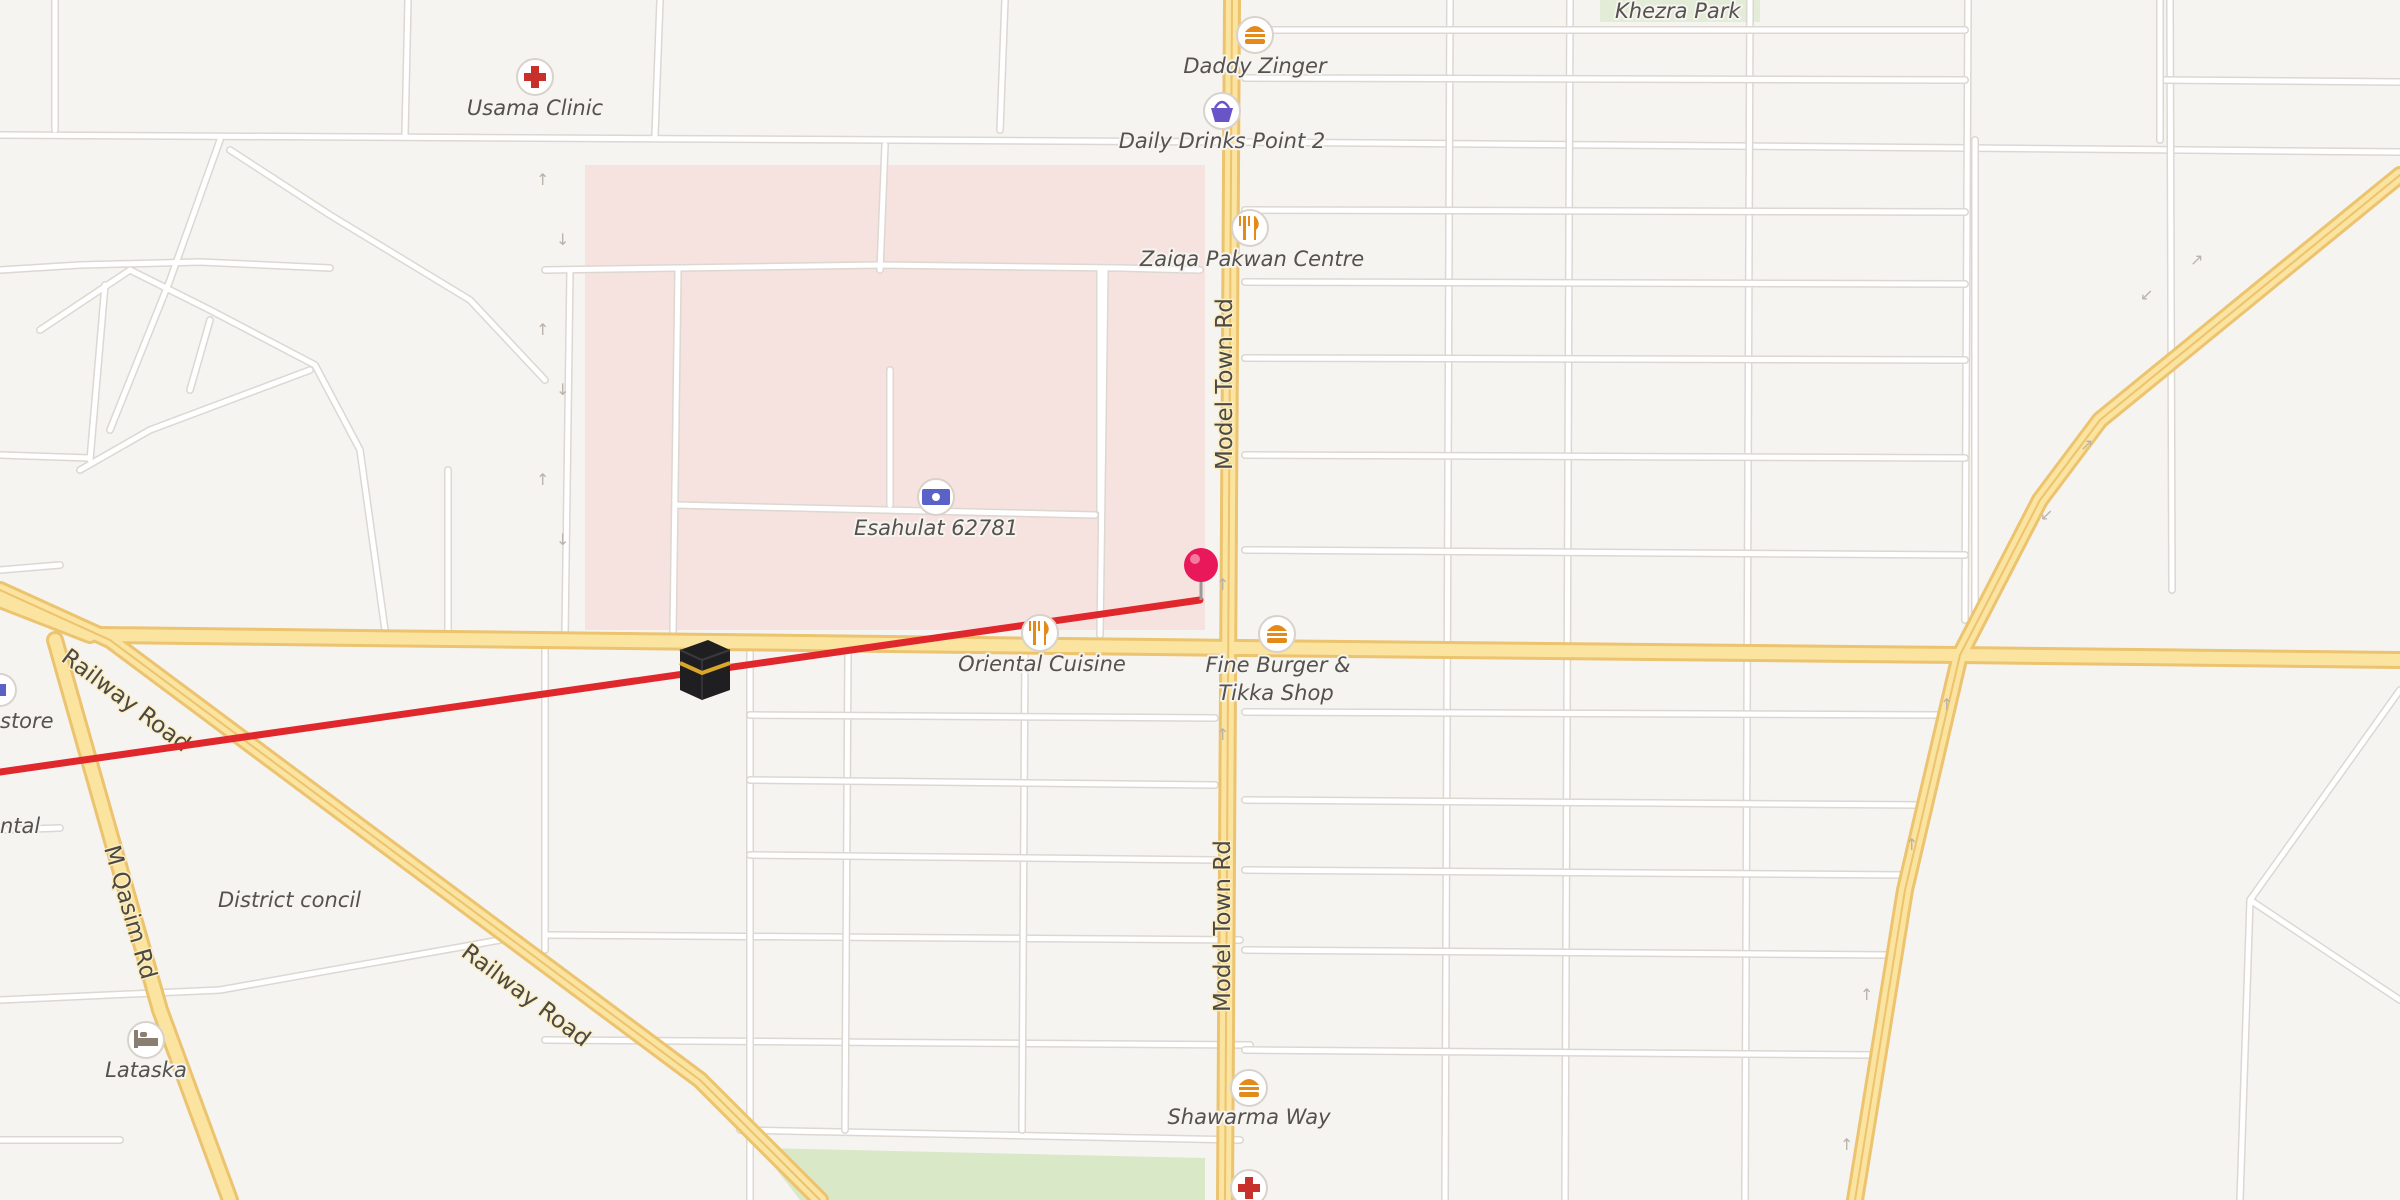 The image size is (2400, 1200). Describe the element at coordinates (535, 108) in the screenshot. I see `poi-label: Usama Clinic` at that location.